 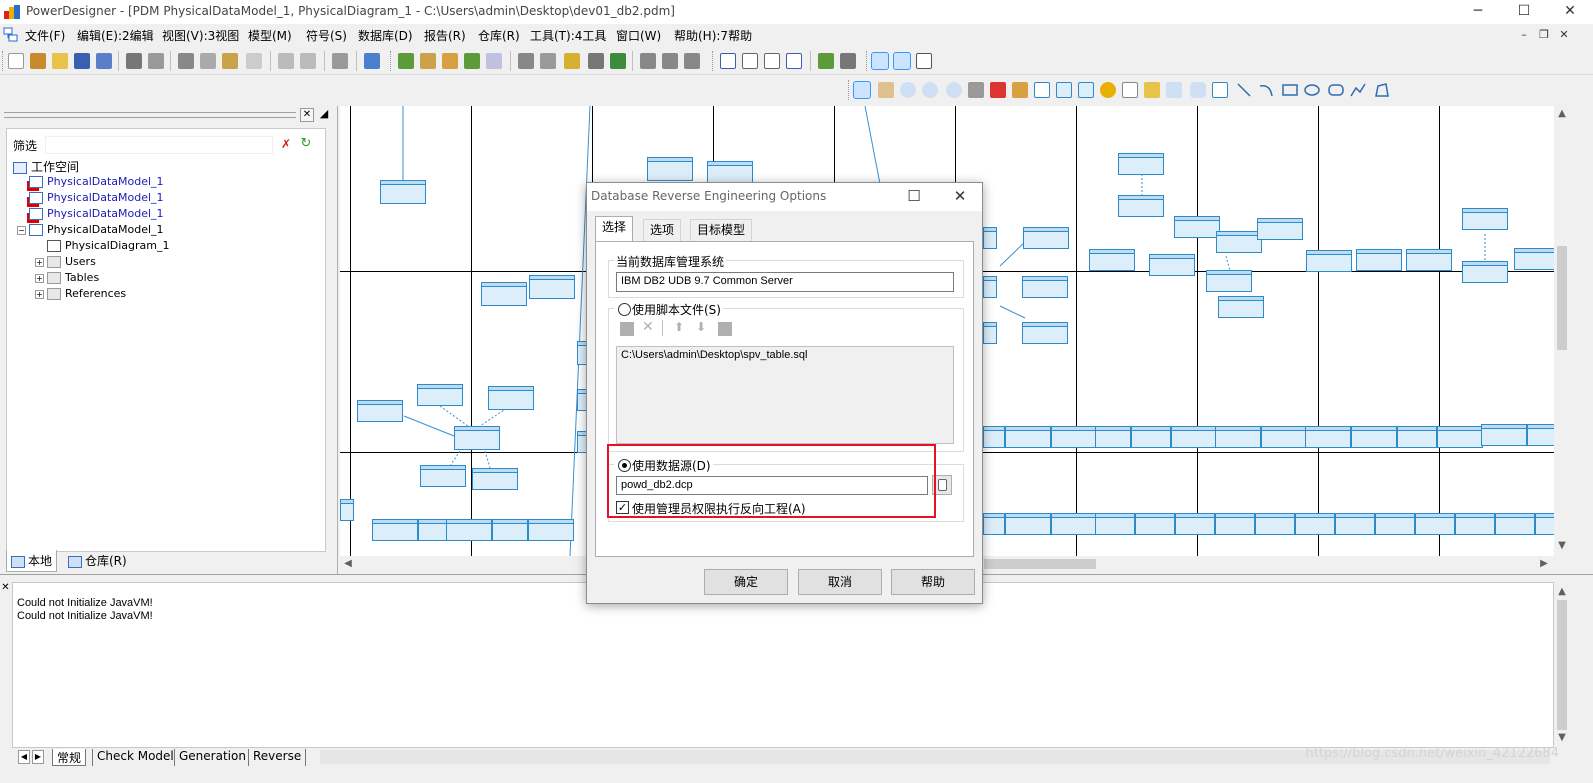 I want to click on pane-drag-handle, so click(x=150, y=115).